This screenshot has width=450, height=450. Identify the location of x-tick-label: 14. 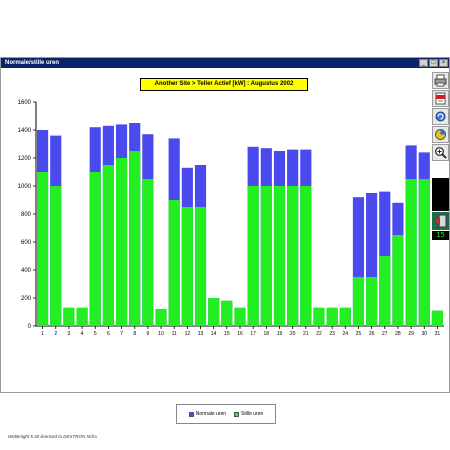
(214, 334).